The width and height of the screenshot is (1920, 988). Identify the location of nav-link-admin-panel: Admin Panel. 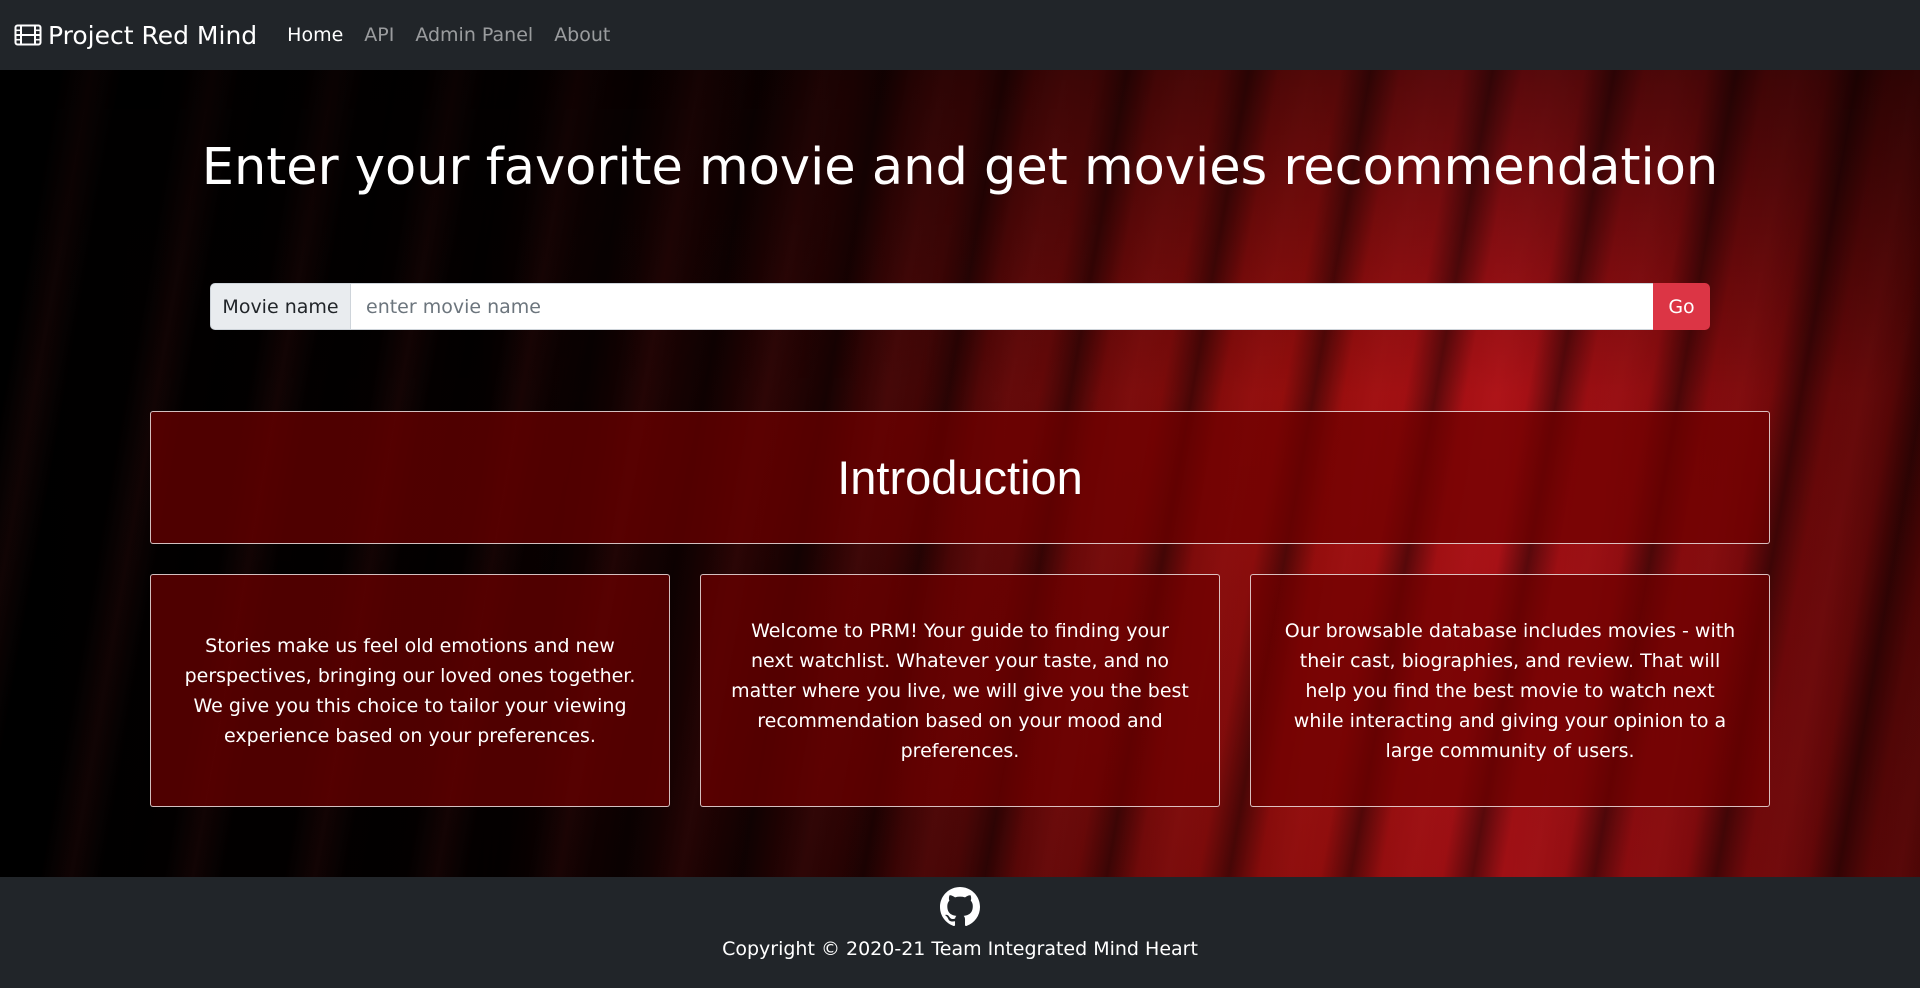
(474, 35).